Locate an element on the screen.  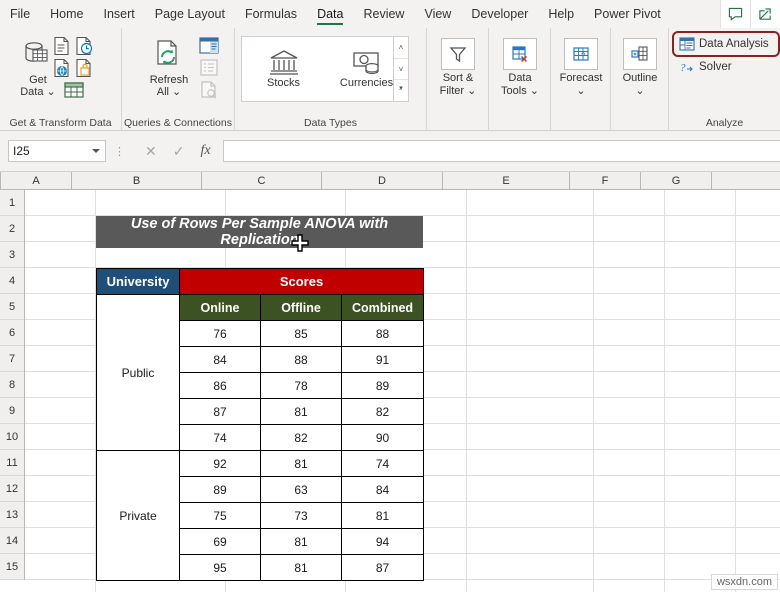
cancel-entry-icon: ✕ is located at coordinates (151, 151).